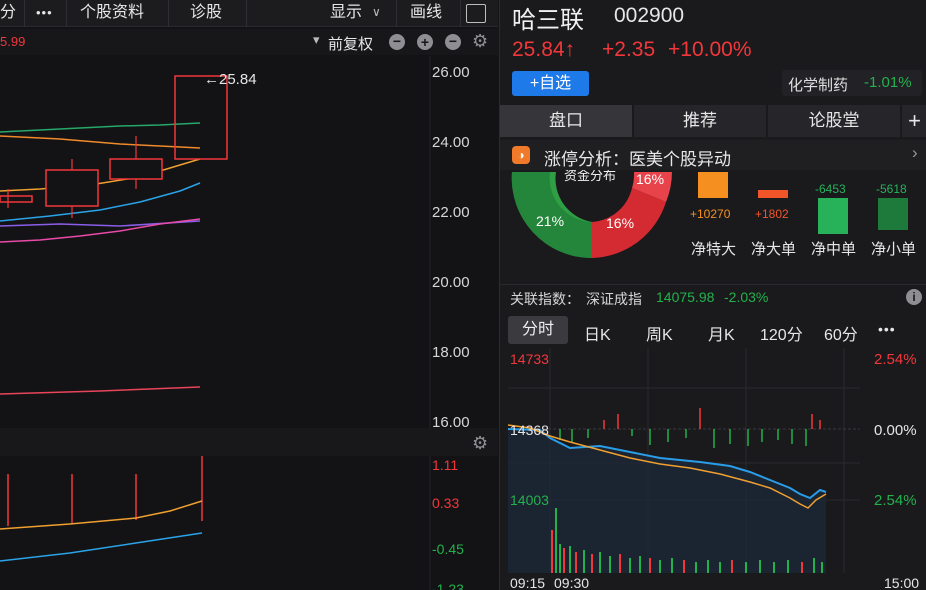  Describe the element at coordinates (713, 155) in the screenshot. I see `limit-up-banner: ◑ 涨停分析：医美个股异动 ›` at that location.